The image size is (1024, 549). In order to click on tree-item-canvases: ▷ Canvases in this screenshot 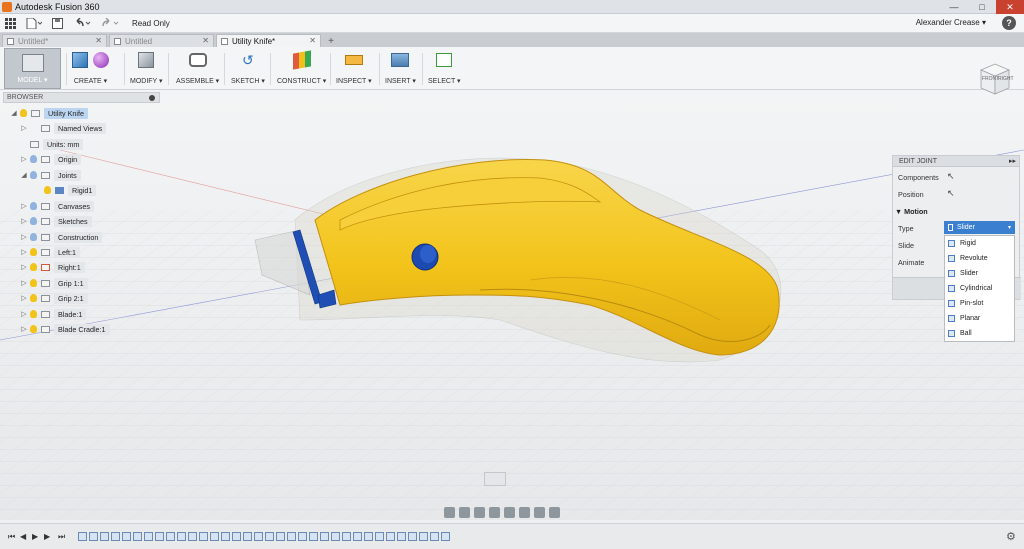, I will do `click(57, 206)`.